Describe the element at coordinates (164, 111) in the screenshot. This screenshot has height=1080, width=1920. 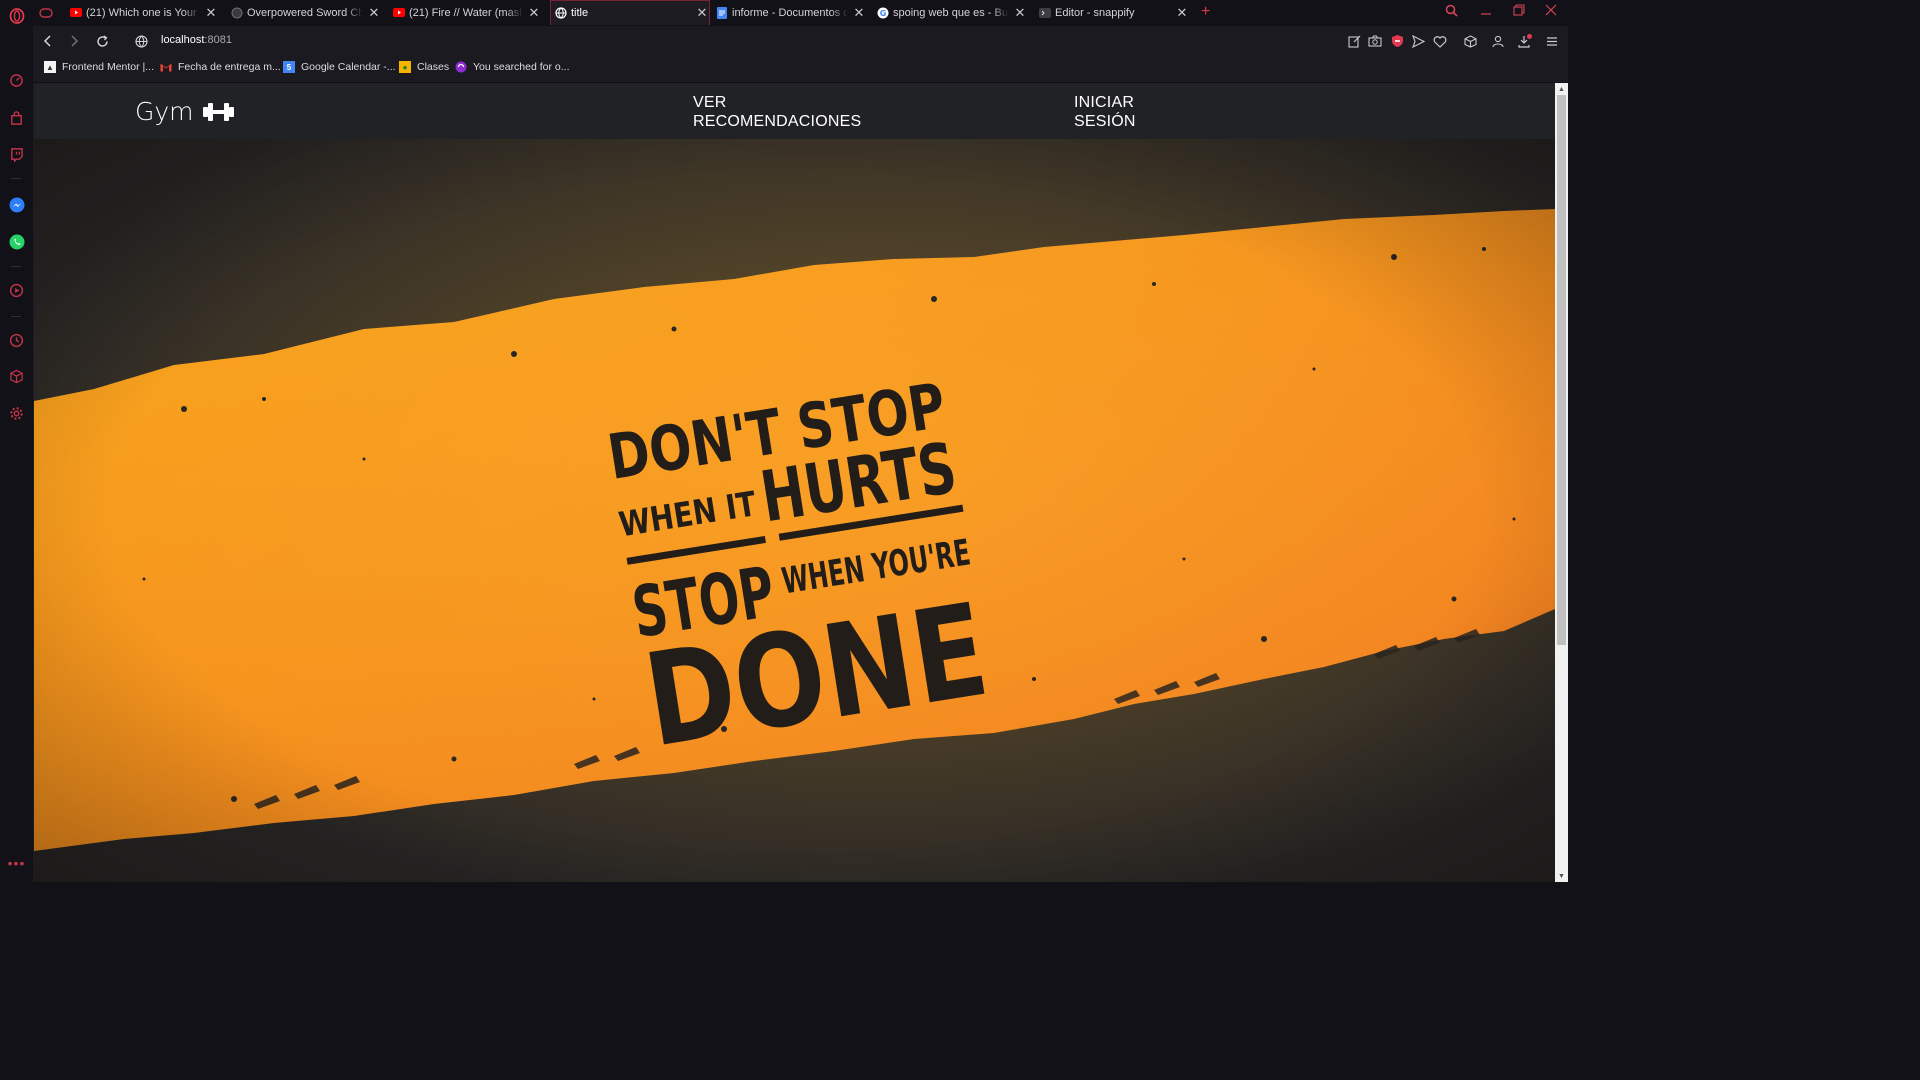
I see `logo-text: Gym` at that location.